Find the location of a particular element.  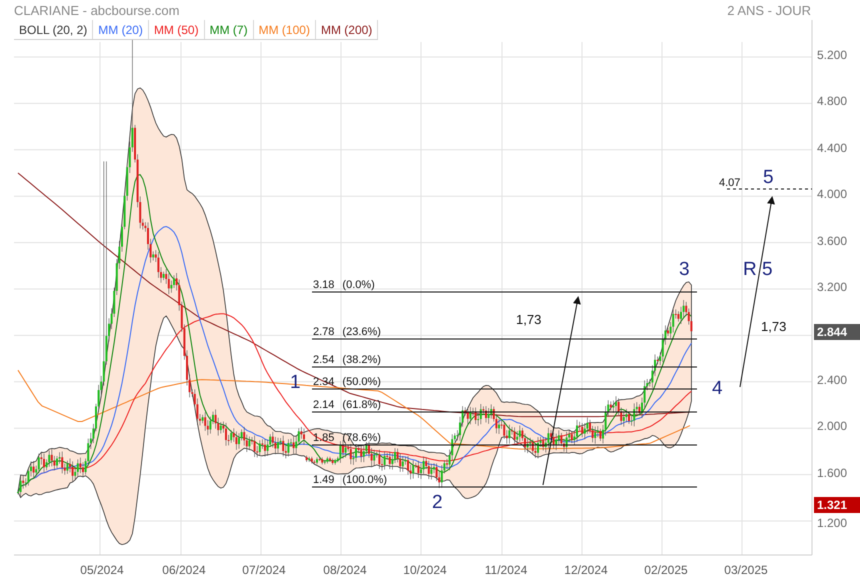

x-axis-label: 11/2024 is located at coordinates (506, 570).